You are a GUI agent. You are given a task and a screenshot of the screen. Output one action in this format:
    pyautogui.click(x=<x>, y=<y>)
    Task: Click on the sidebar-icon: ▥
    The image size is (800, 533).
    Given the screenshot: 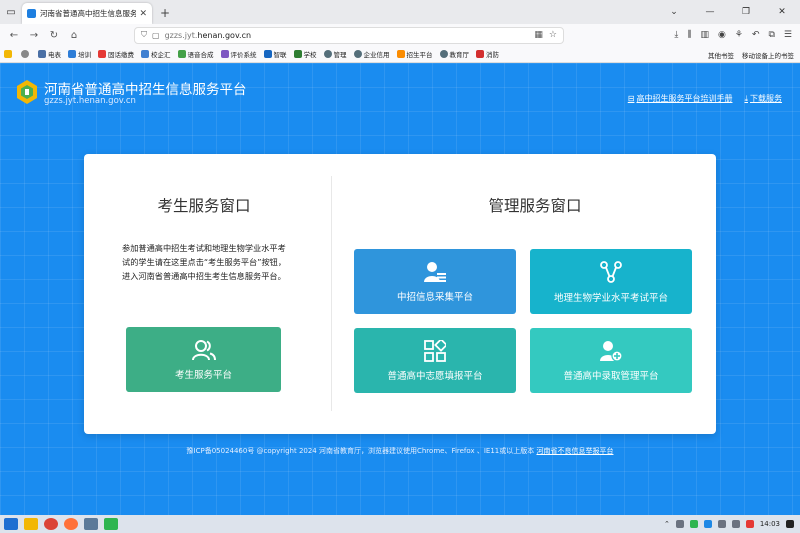 What is the action you would take?
    pyautogui.click(x=704, y=35)
    